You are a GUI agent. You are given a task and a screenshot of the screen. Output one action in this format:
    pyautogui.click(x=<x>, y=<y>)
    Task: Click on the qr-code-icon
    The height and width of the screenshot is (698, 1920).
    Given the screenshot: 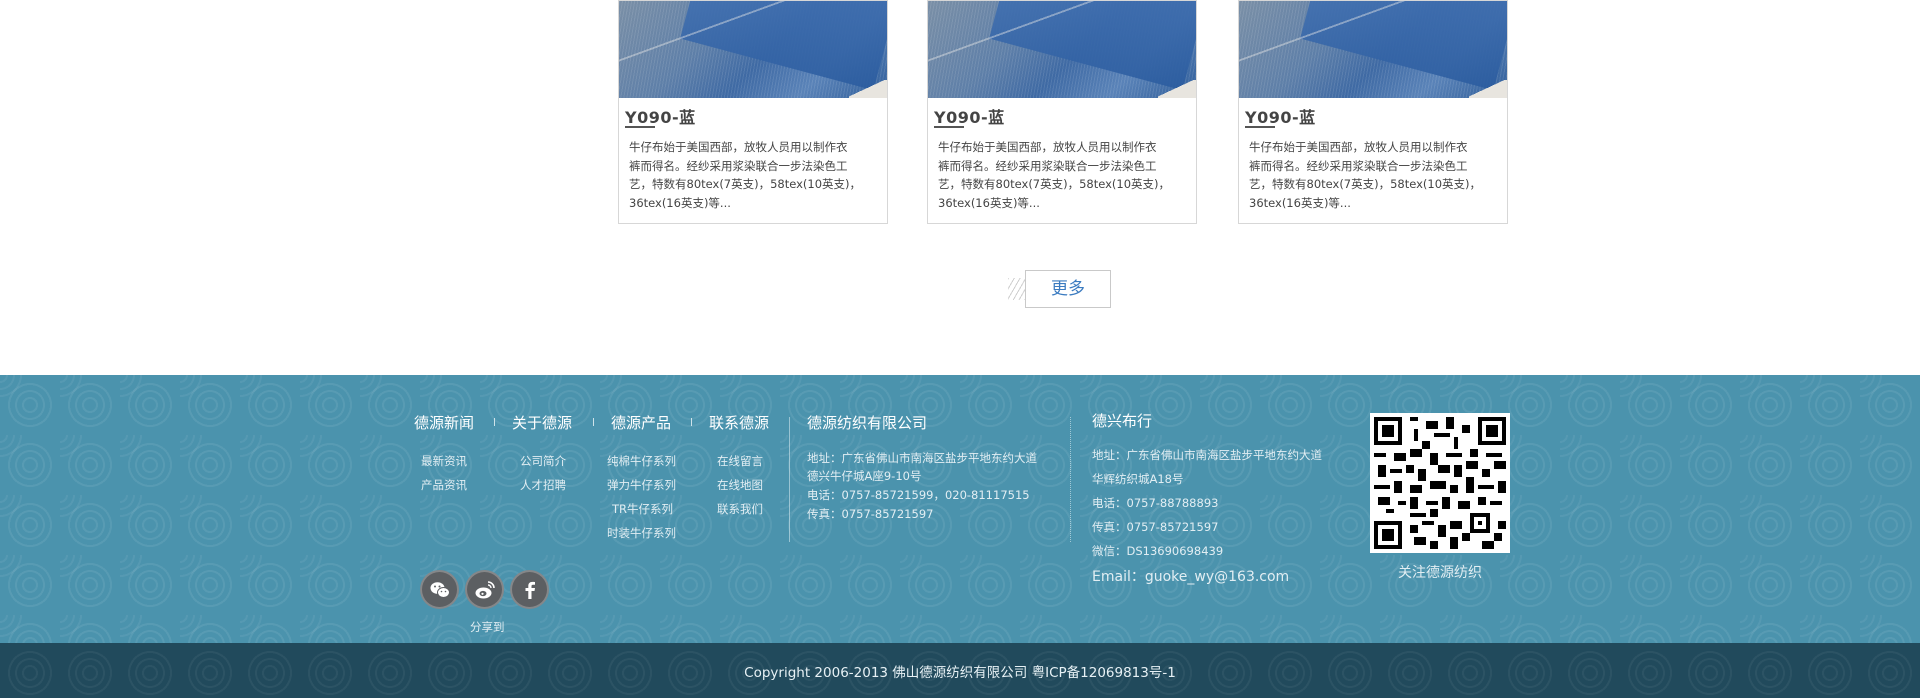 What is the action you would take?
    pyautogui.click(x=1440, y=483)
    